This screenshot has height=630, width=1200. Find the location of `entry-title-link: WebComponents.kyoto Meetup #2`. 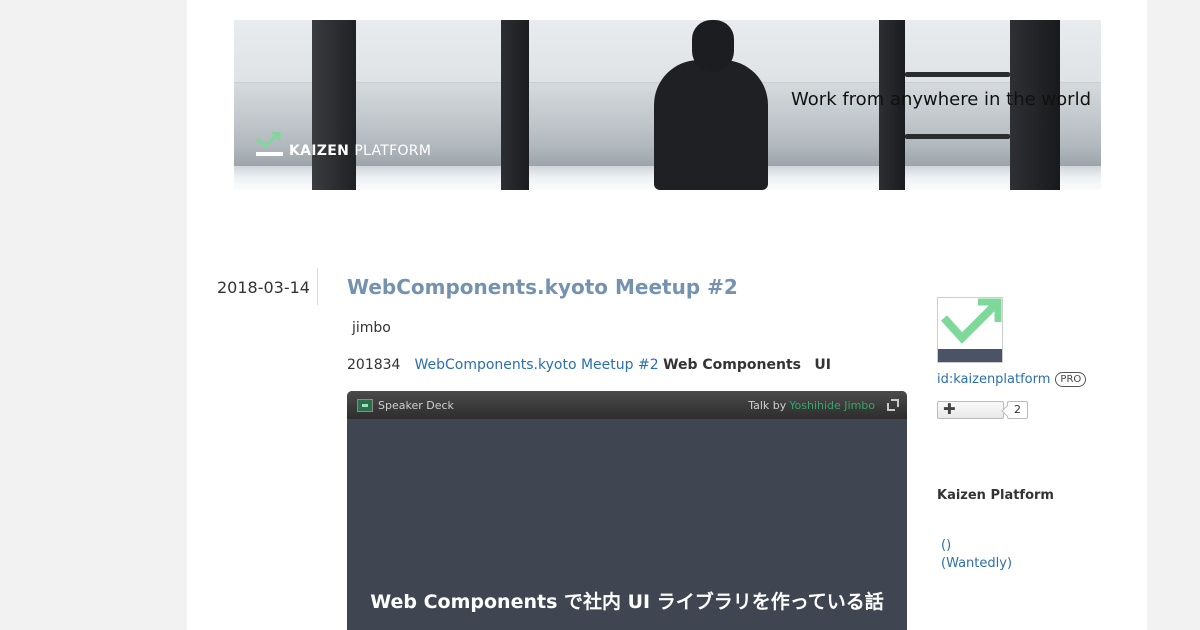

entry-title-link: WebComponents.kyoto Meetup #2 is located at coordinates (542, 287).